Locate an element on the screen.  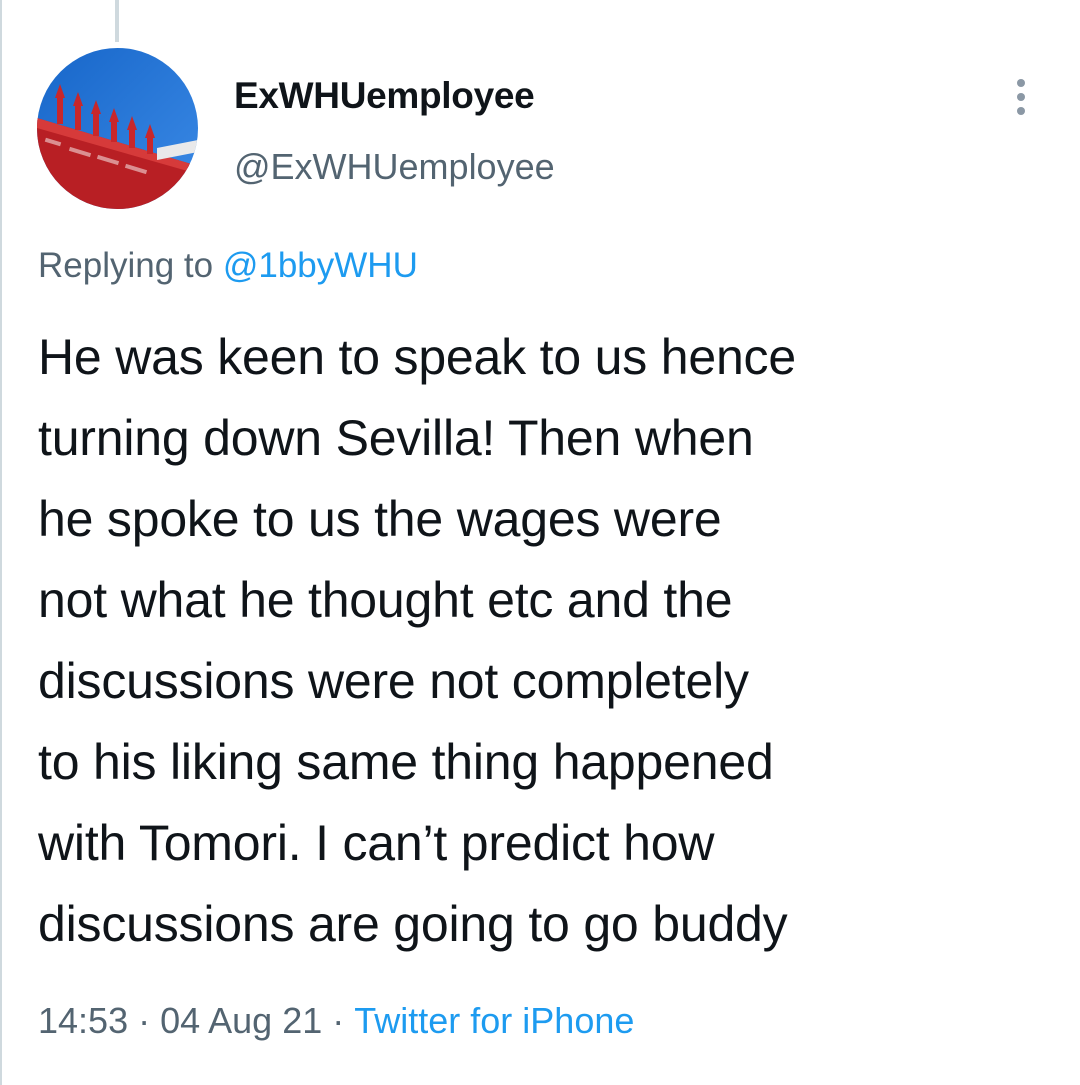
left-border is located at coordinates (1, 542).